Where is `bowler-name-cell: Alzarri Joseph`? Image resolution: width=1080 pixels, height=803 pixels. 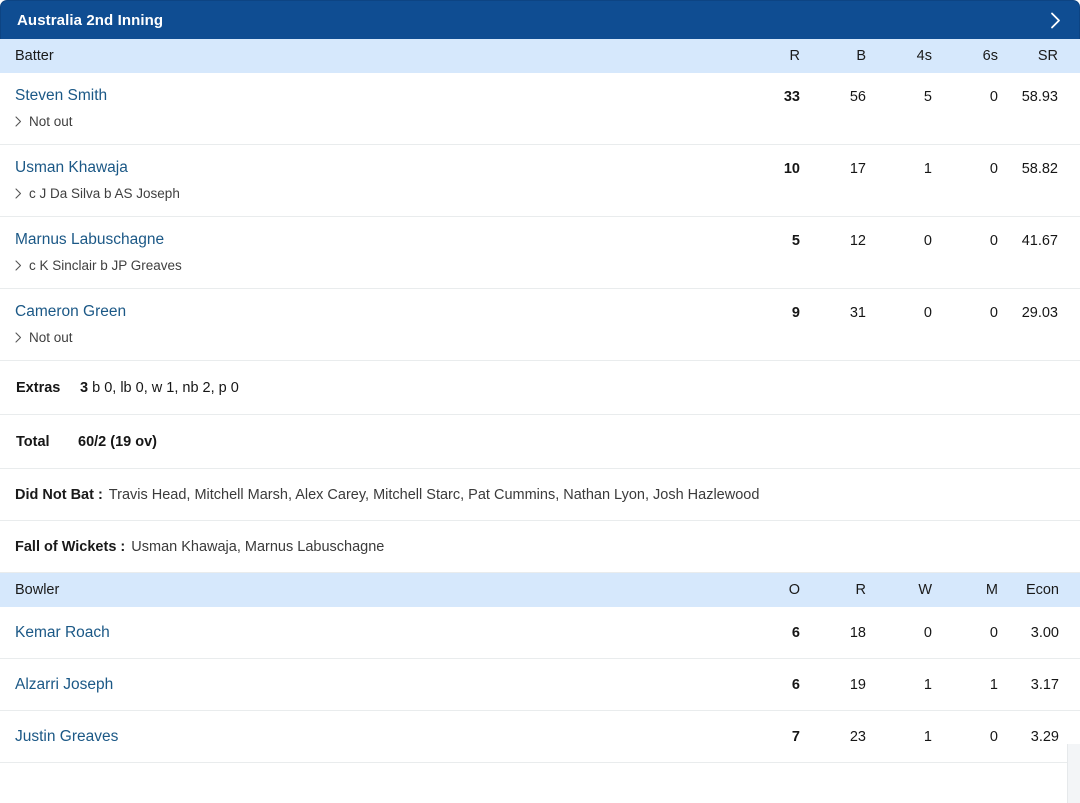 bowler-name-cell: Alzarri Joseph is located at coordinates (364, 685).